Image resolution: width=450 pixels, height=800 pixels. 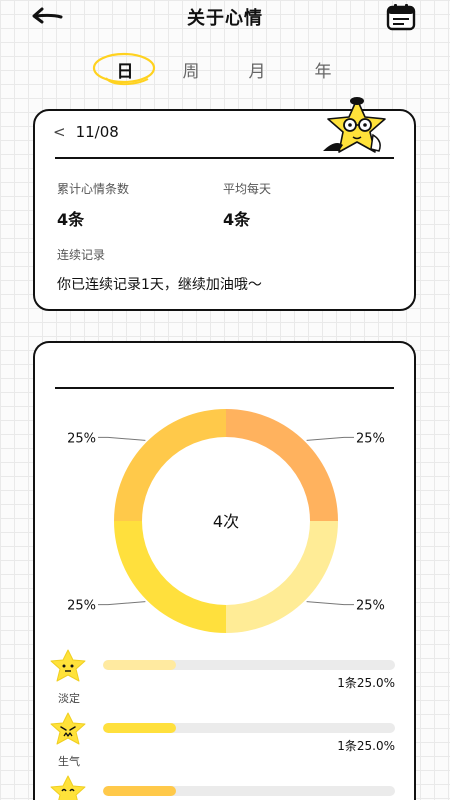 I want to click on total-value: 4条, so click(x=71, y=219).